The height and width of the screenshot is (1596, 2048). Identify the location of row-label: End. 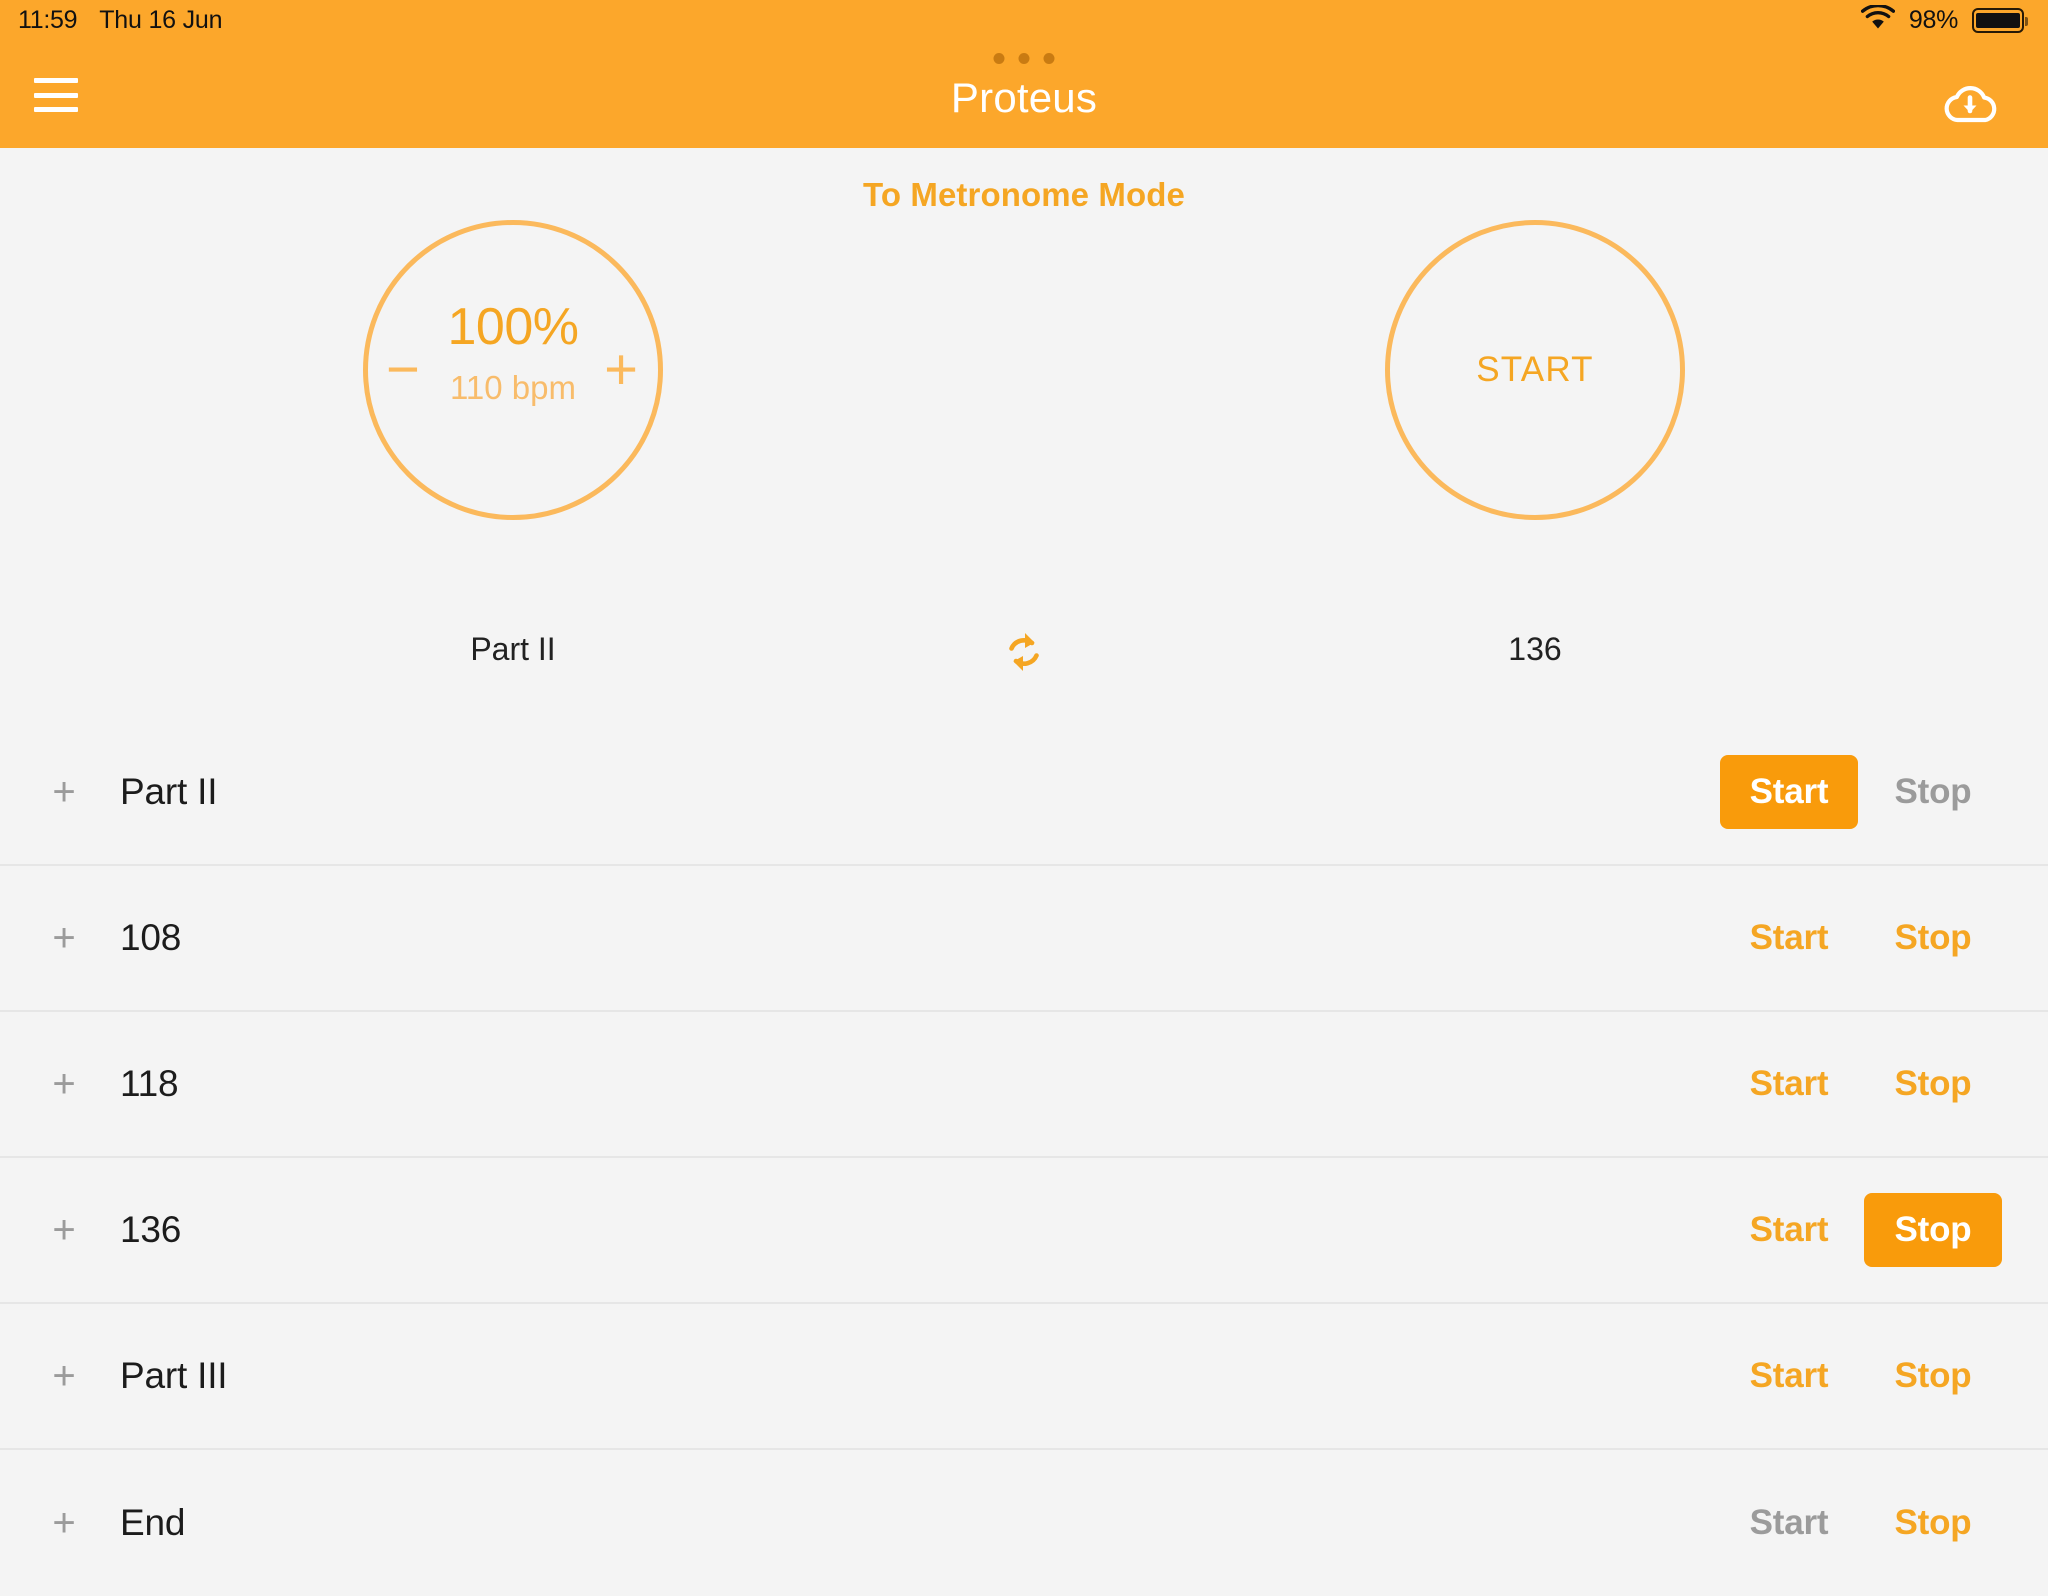
(153, 1522).